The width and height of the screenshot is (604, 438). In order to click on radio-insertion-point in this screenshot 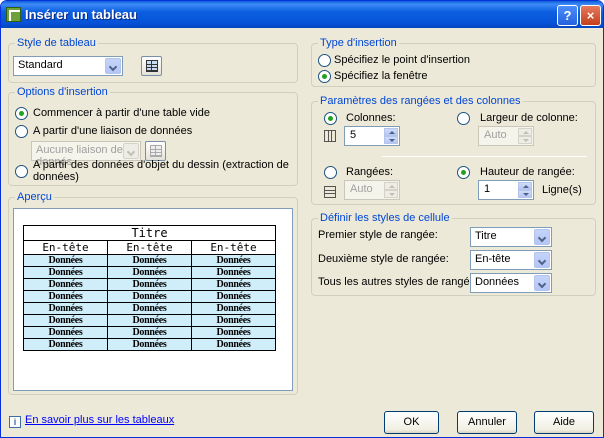, I will do `click(324, 60)`.